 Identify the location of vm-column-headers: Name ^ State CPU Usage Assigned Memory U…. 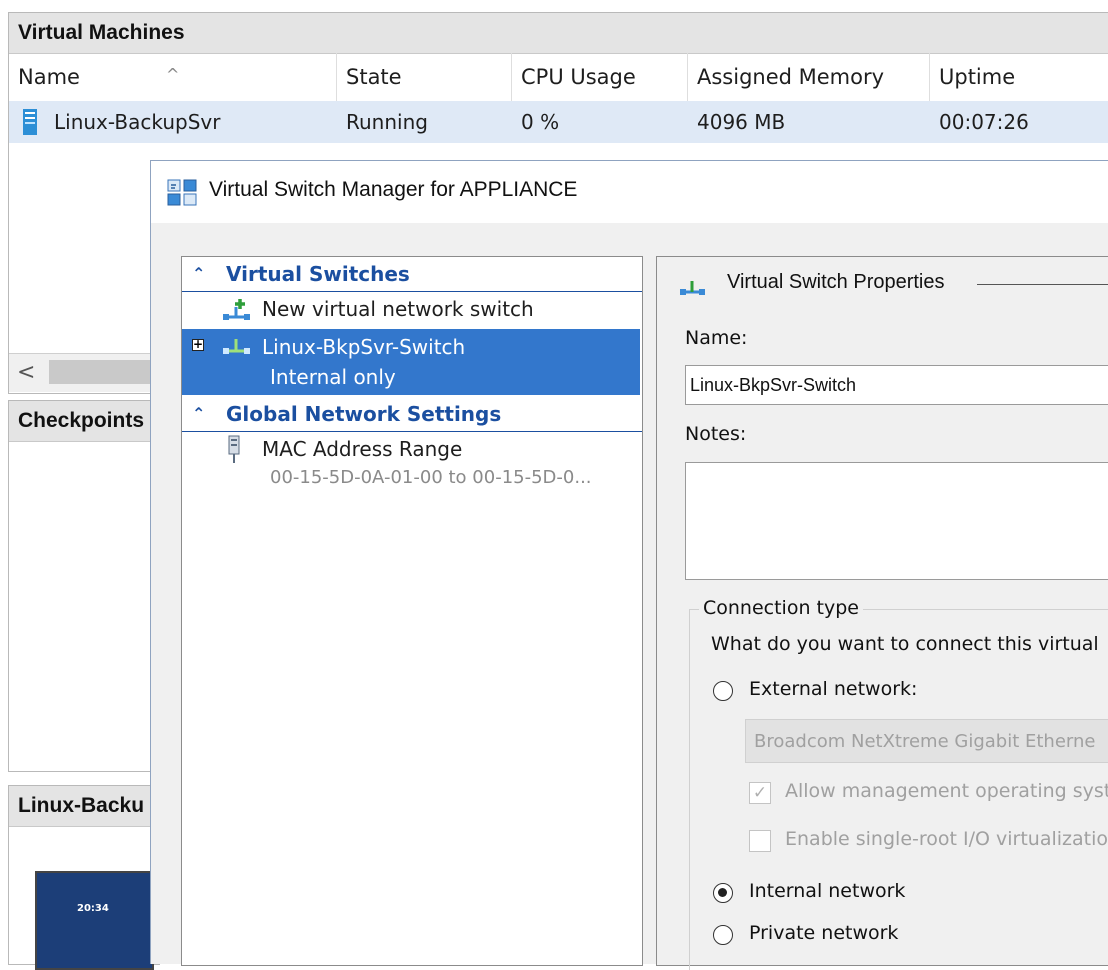
(558, 77).